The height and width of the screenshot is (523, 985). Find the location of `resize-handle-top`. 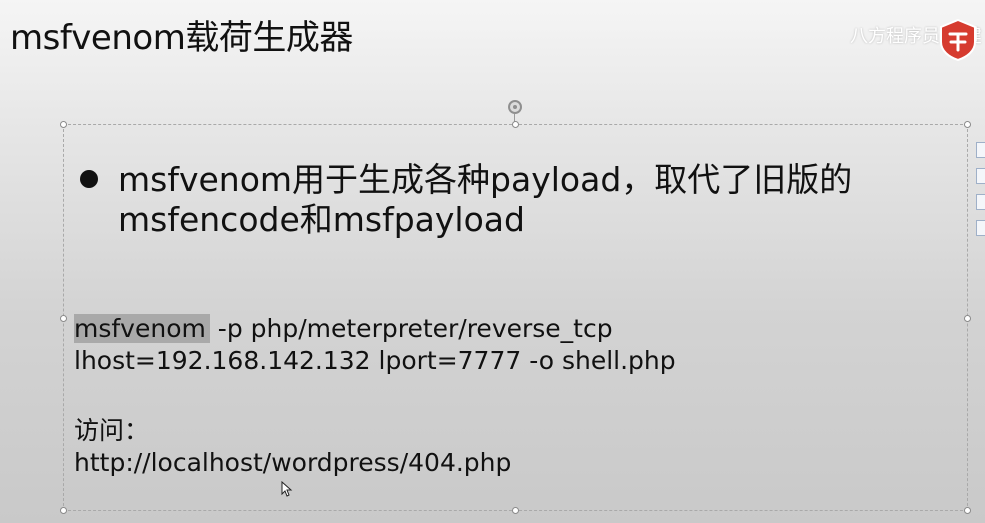

resize-handle-top is located at coordinates (515, 124).